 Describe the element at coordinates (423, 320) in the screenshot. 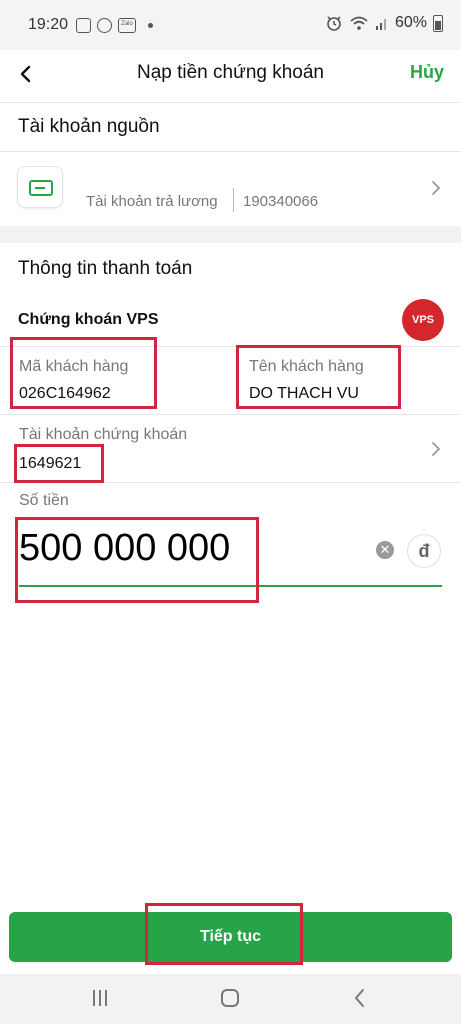

I see `vps-logo: VPS` at that location.